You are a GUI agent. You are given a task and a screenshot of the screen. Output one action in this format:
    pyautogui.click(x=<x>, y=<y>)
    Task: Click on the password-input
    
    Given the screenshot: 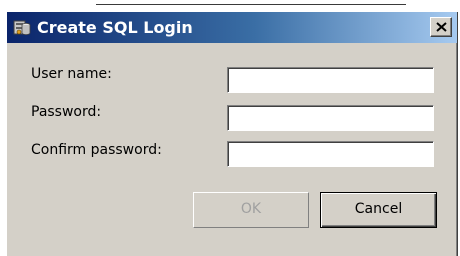 What is the action you would take?
    pyautogui.click(x=330, y=118)
    